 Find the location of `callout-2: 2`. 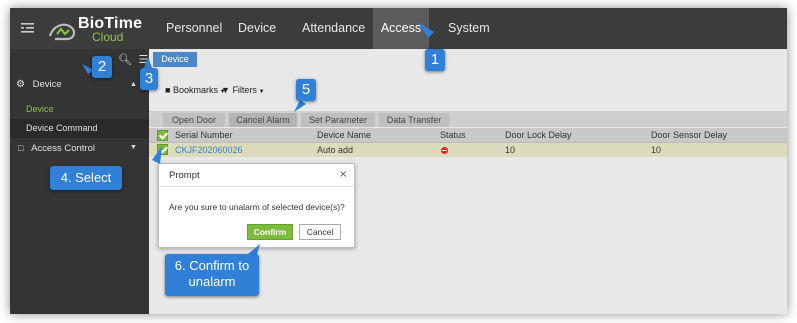

callout-2: 2 is located at coordinates (102, 67).